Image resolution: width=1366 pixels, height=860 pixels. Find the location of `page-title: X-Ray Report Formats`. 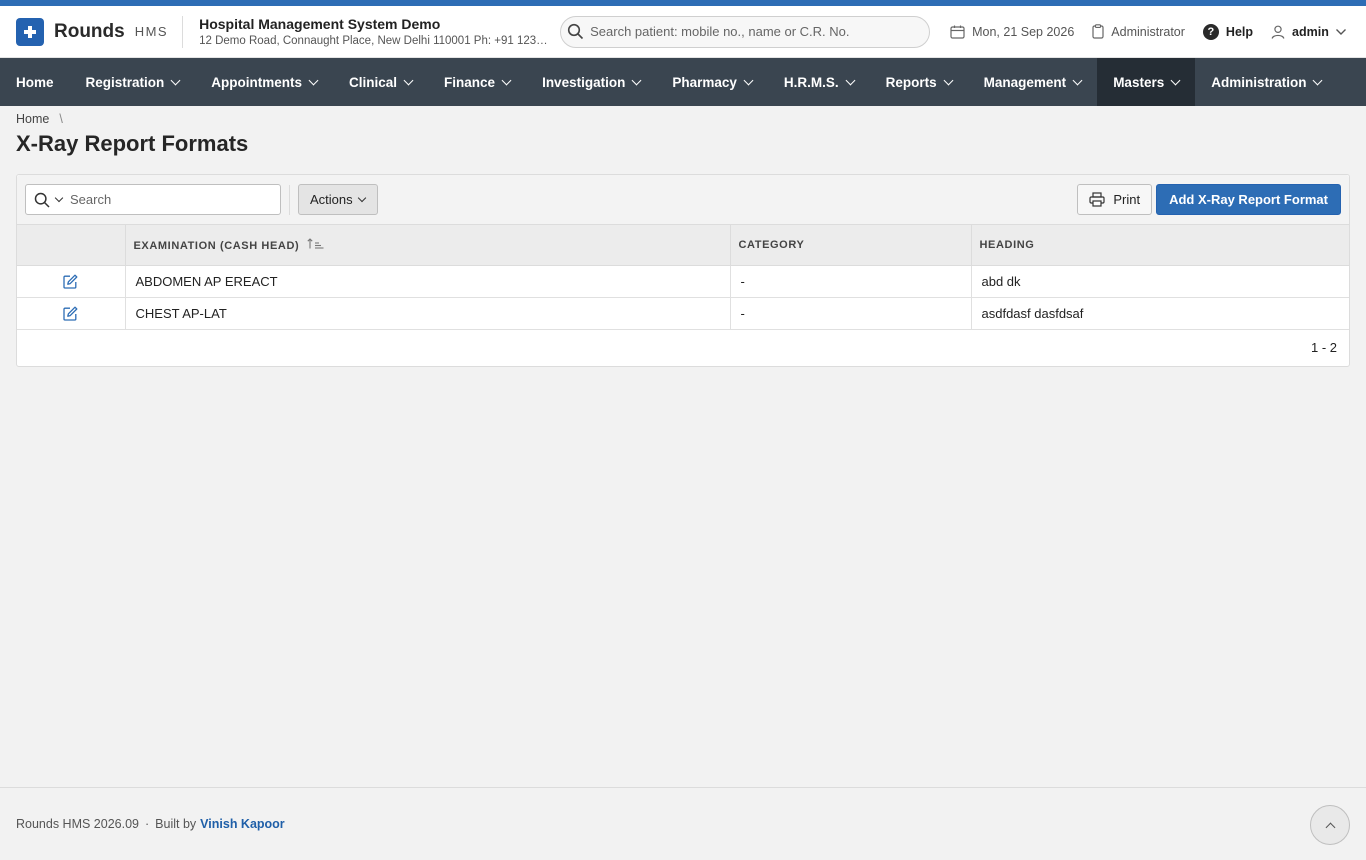

page-title: X-Ray Report Formats is located at coordinates (132, 143).